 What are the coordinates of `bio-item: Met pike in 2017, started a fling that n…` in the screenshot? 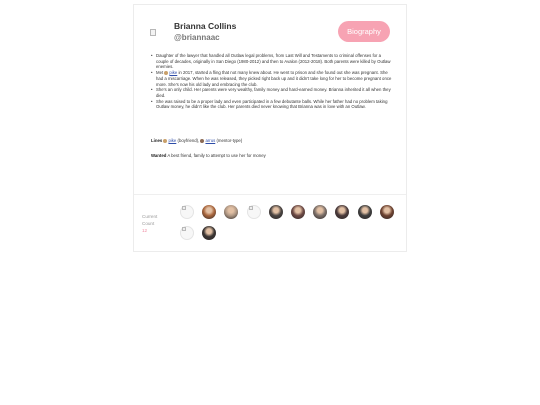 It's located at (272, 78).